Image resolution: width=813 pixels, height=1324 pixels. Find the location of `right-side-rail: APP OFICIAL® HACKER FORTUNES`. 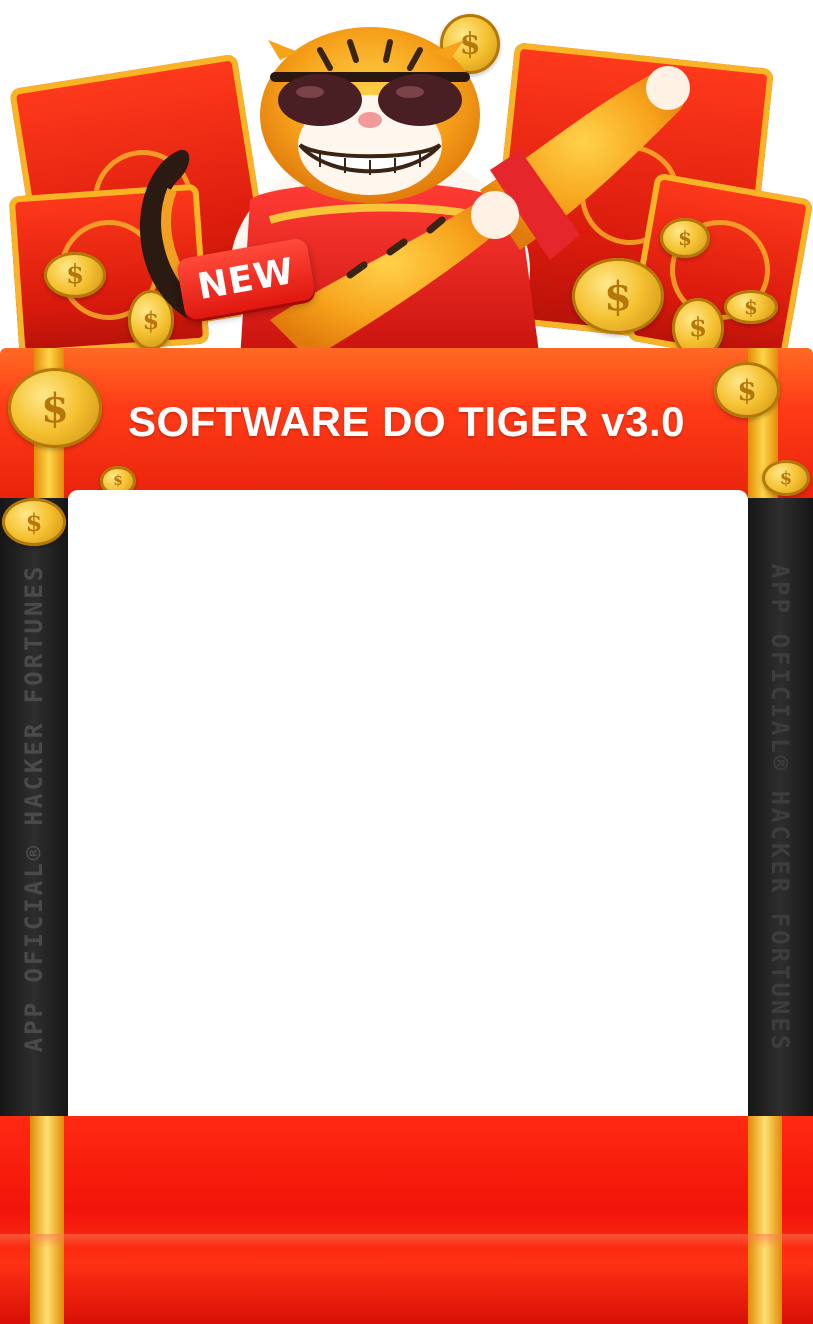

right-side-rail: APP OFICIAL® HACKER FORTUNES is located at coordinates (780, 808).